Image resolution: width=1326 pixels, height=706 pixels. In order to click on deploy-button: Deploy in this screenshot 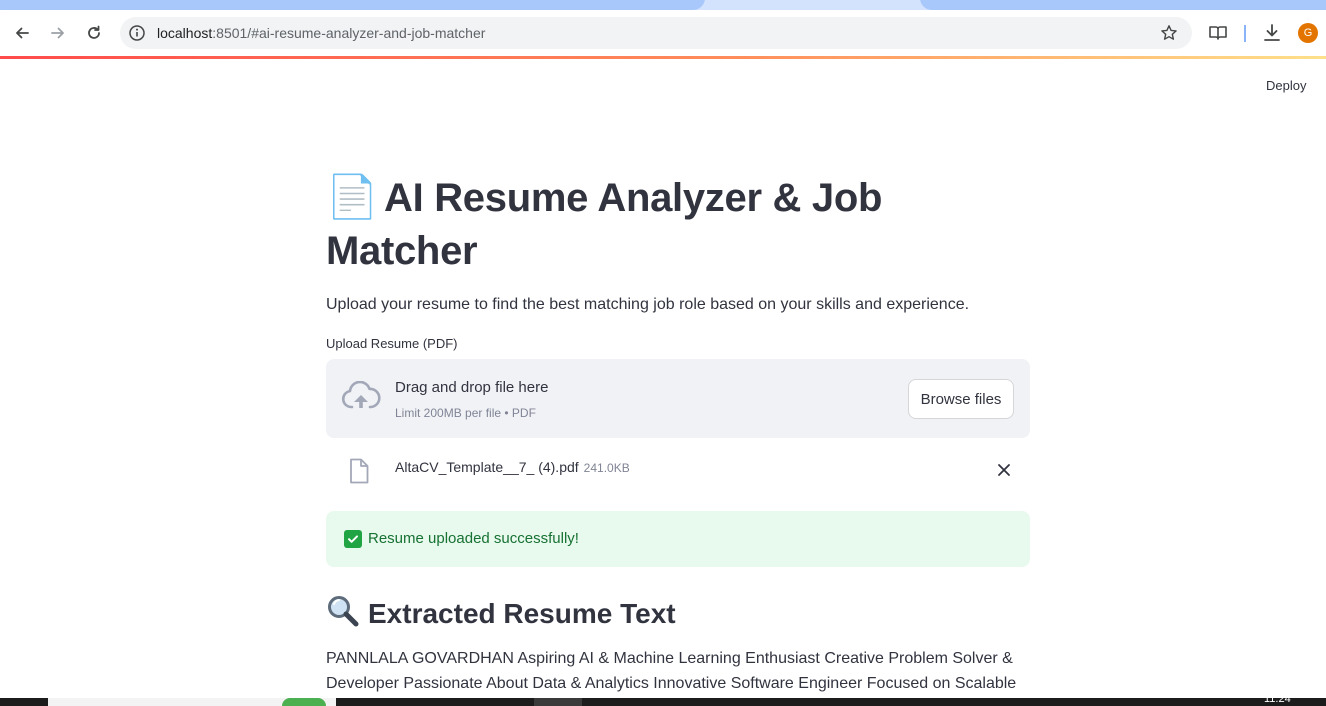, I will do `click(1286, 85)`.